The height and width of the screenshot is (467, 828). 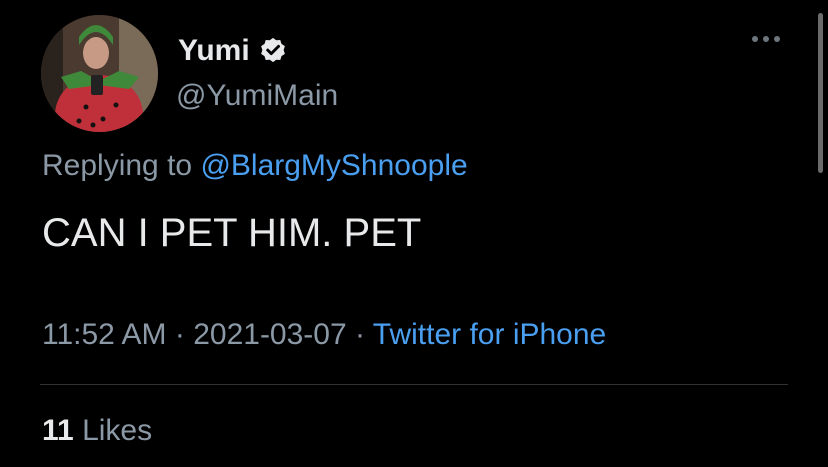 What do you see at coordinates (104, 334) in the screenshot?
I see `tweet-time: 11:52 AM` at bounding box center [104, 334].